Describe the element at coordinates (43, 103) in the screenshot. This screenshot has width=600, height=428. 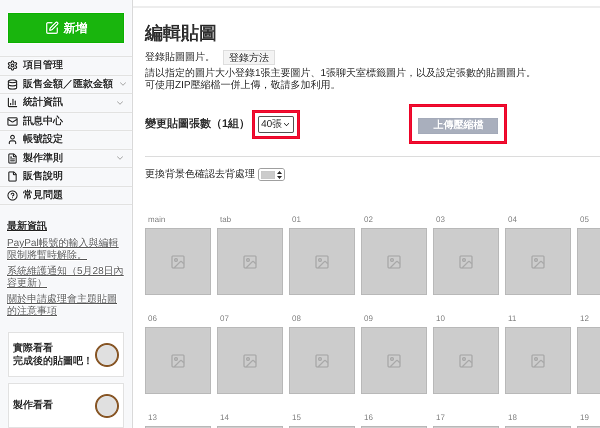
I see `menu-label: 統計資訊` at that location.